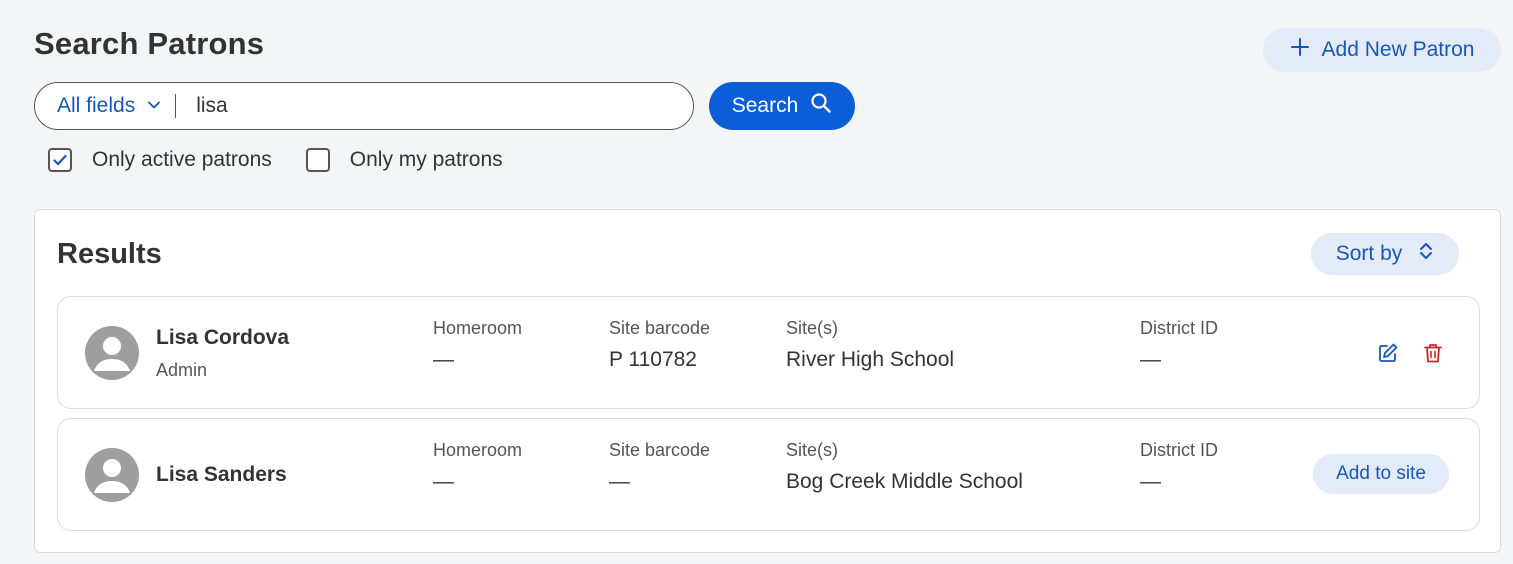 The image size is (1513, 564). I want to click on sort-by-button: Sort by, so click(1385, 254).